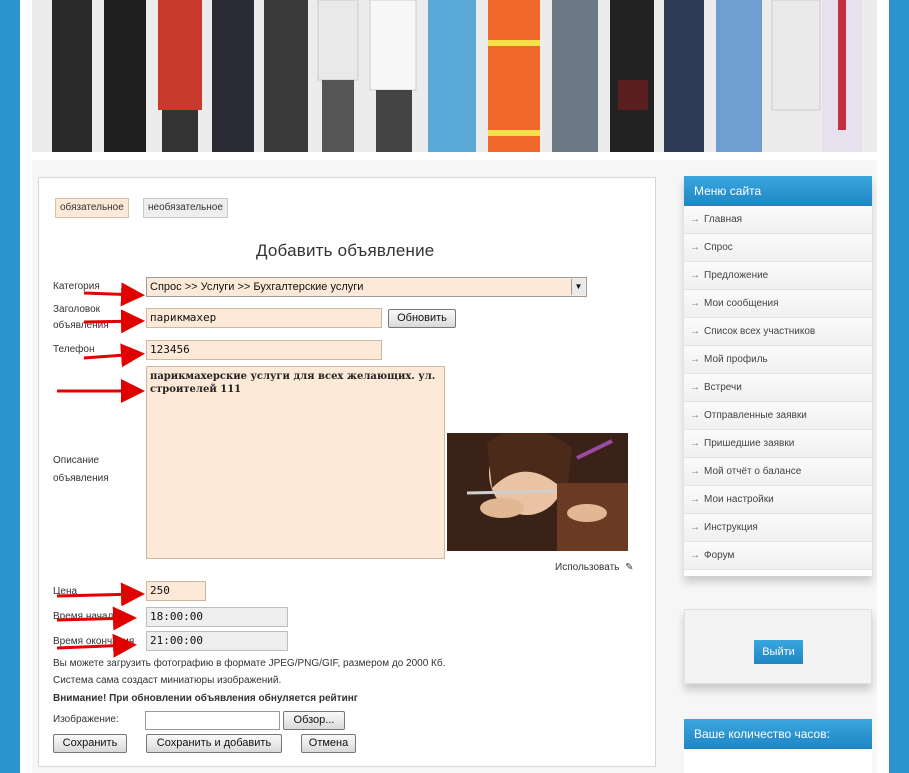 This screenshot has width=909, height=773. I want to click on sidebar-item-label: Мои настройки, so click(739, 499).